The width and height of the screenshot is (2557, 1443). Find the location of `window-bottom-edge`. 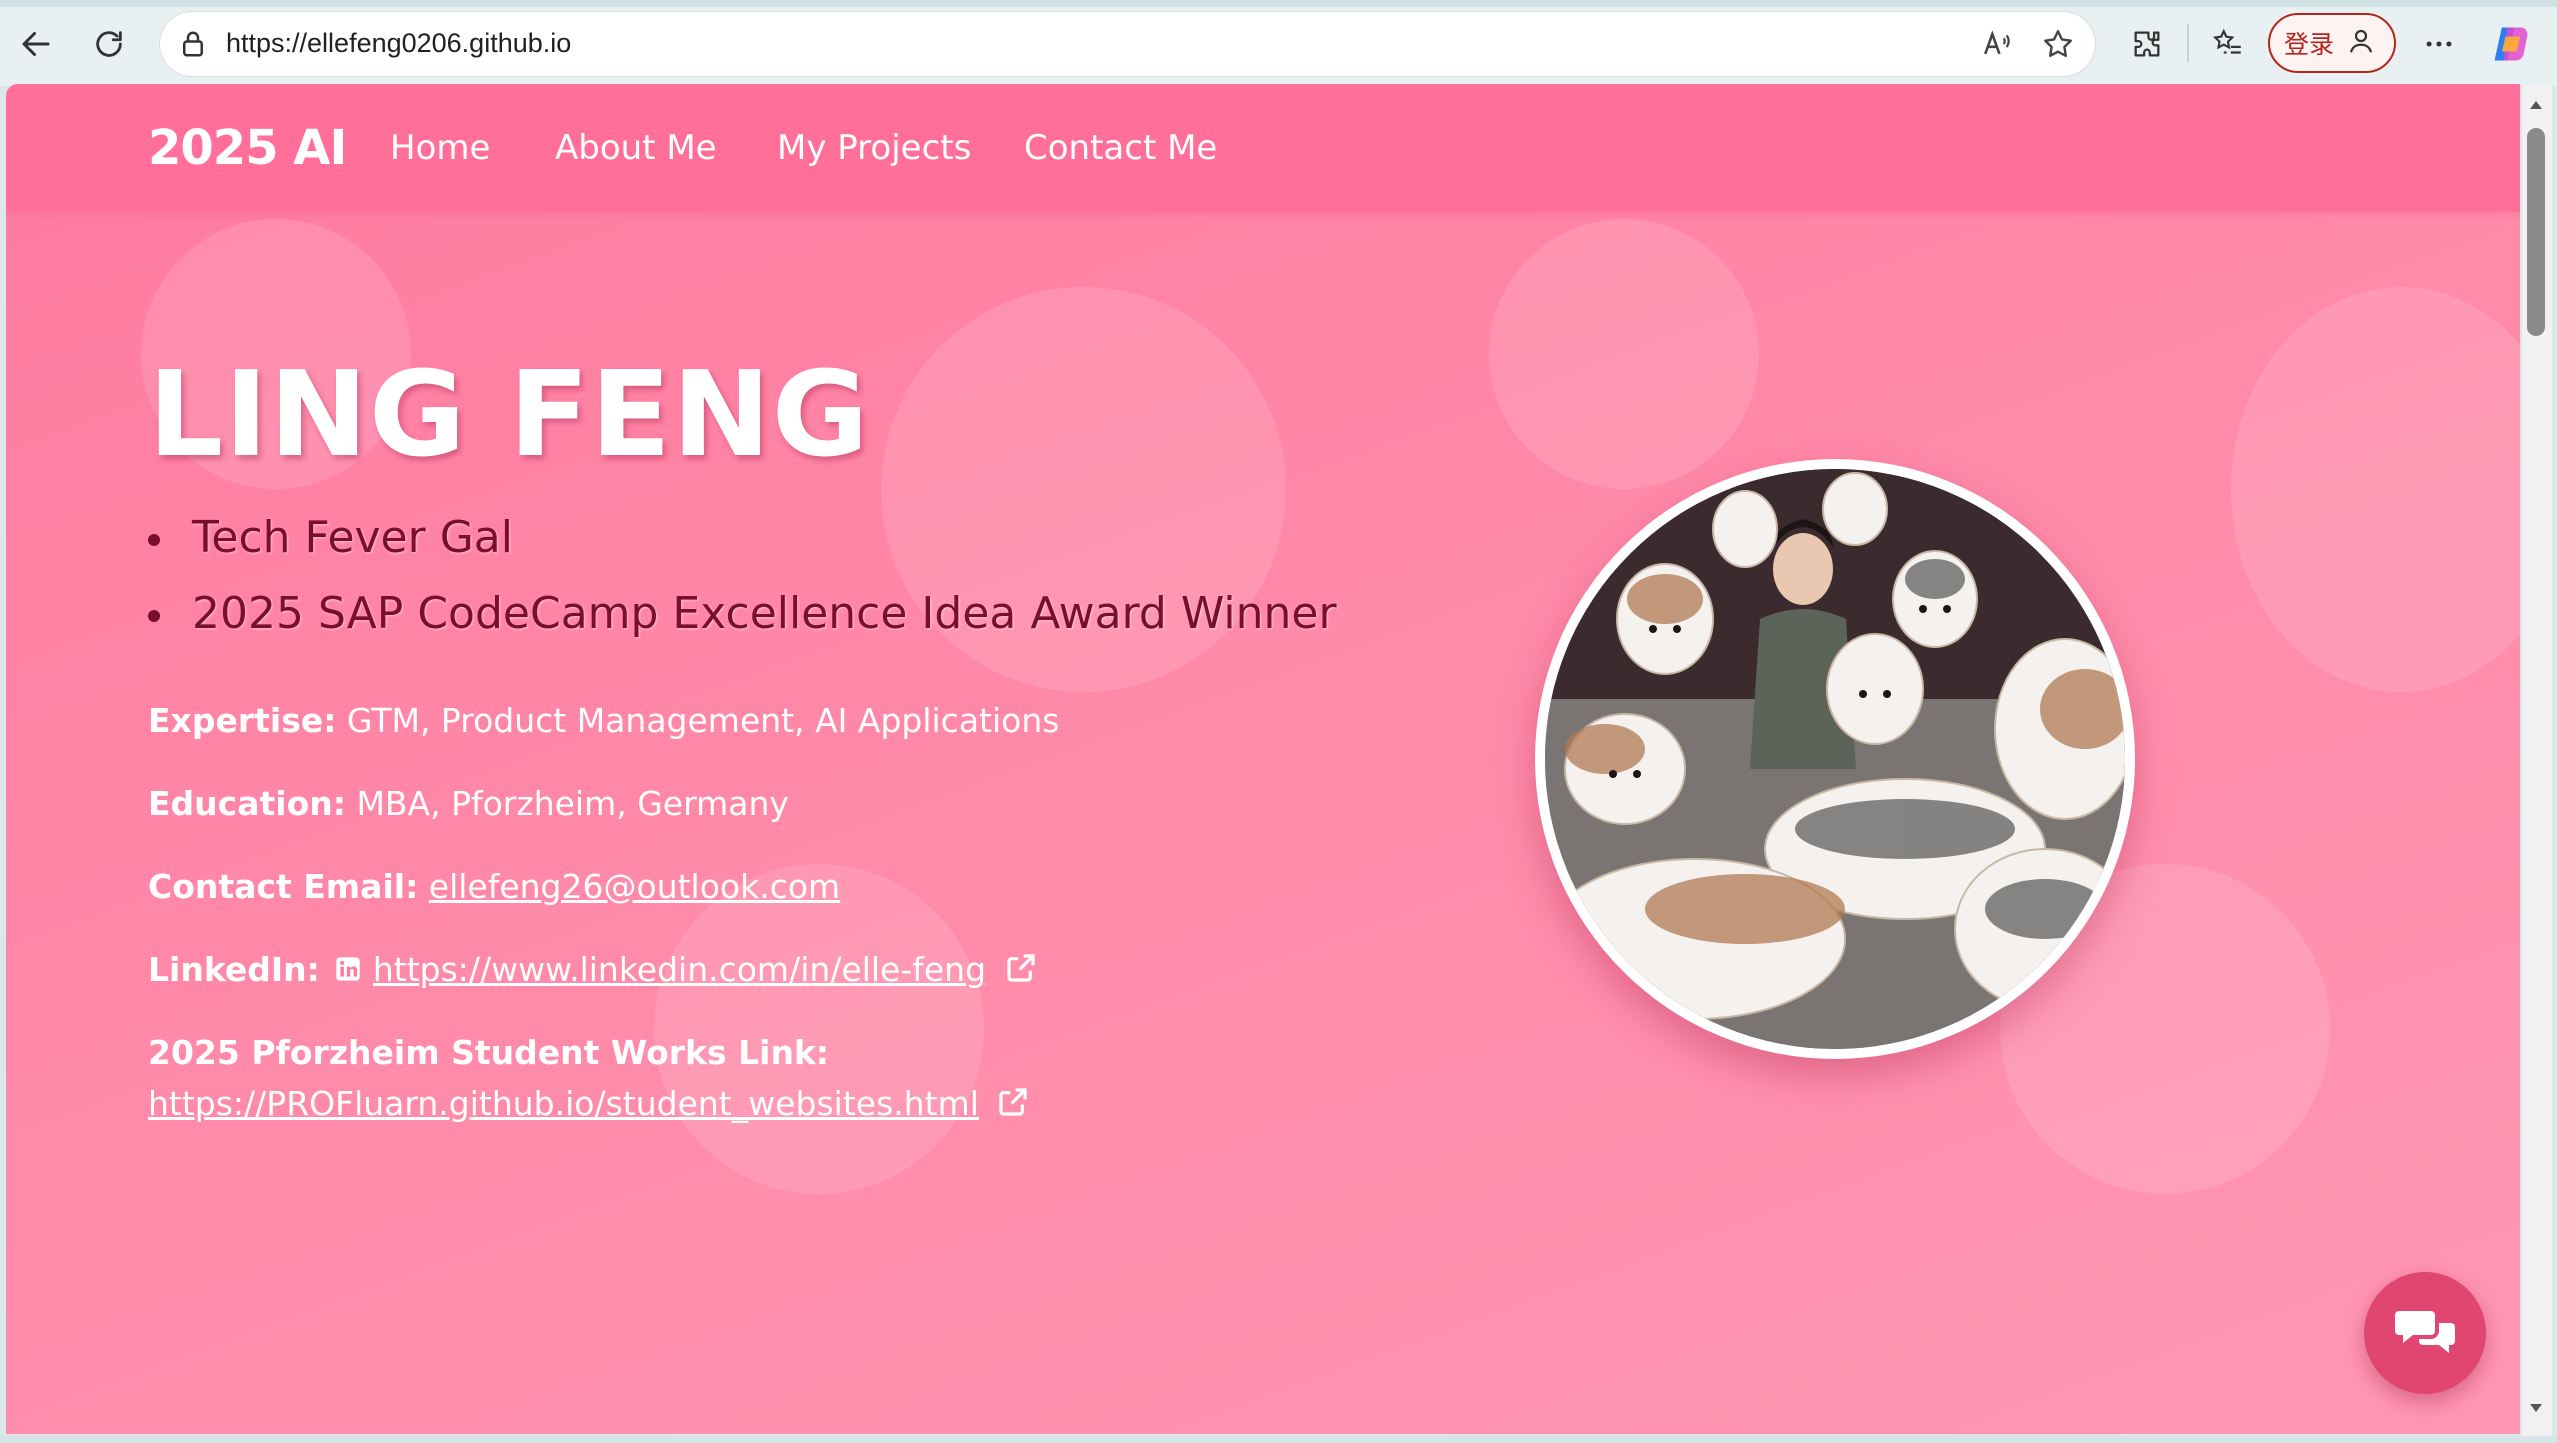

window-bottom-edge is located at coordinates (1278, 1439).